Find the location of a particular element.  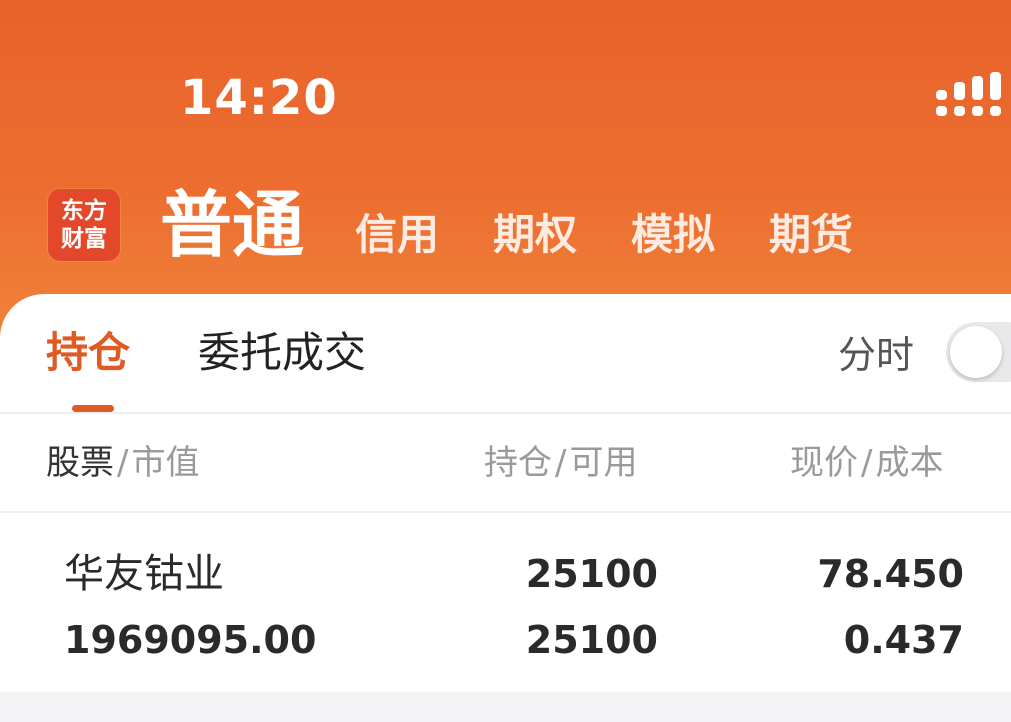

column-header-price: 现价/成本 is located at coordinates (866, 463).